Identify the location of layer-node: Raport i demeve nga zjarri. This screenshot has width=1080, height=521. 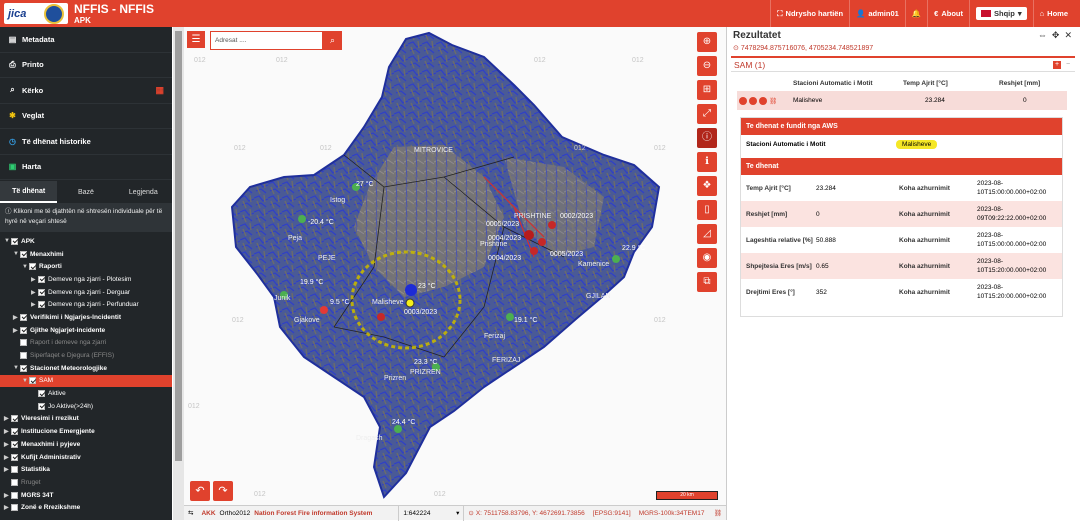
(86, 343).